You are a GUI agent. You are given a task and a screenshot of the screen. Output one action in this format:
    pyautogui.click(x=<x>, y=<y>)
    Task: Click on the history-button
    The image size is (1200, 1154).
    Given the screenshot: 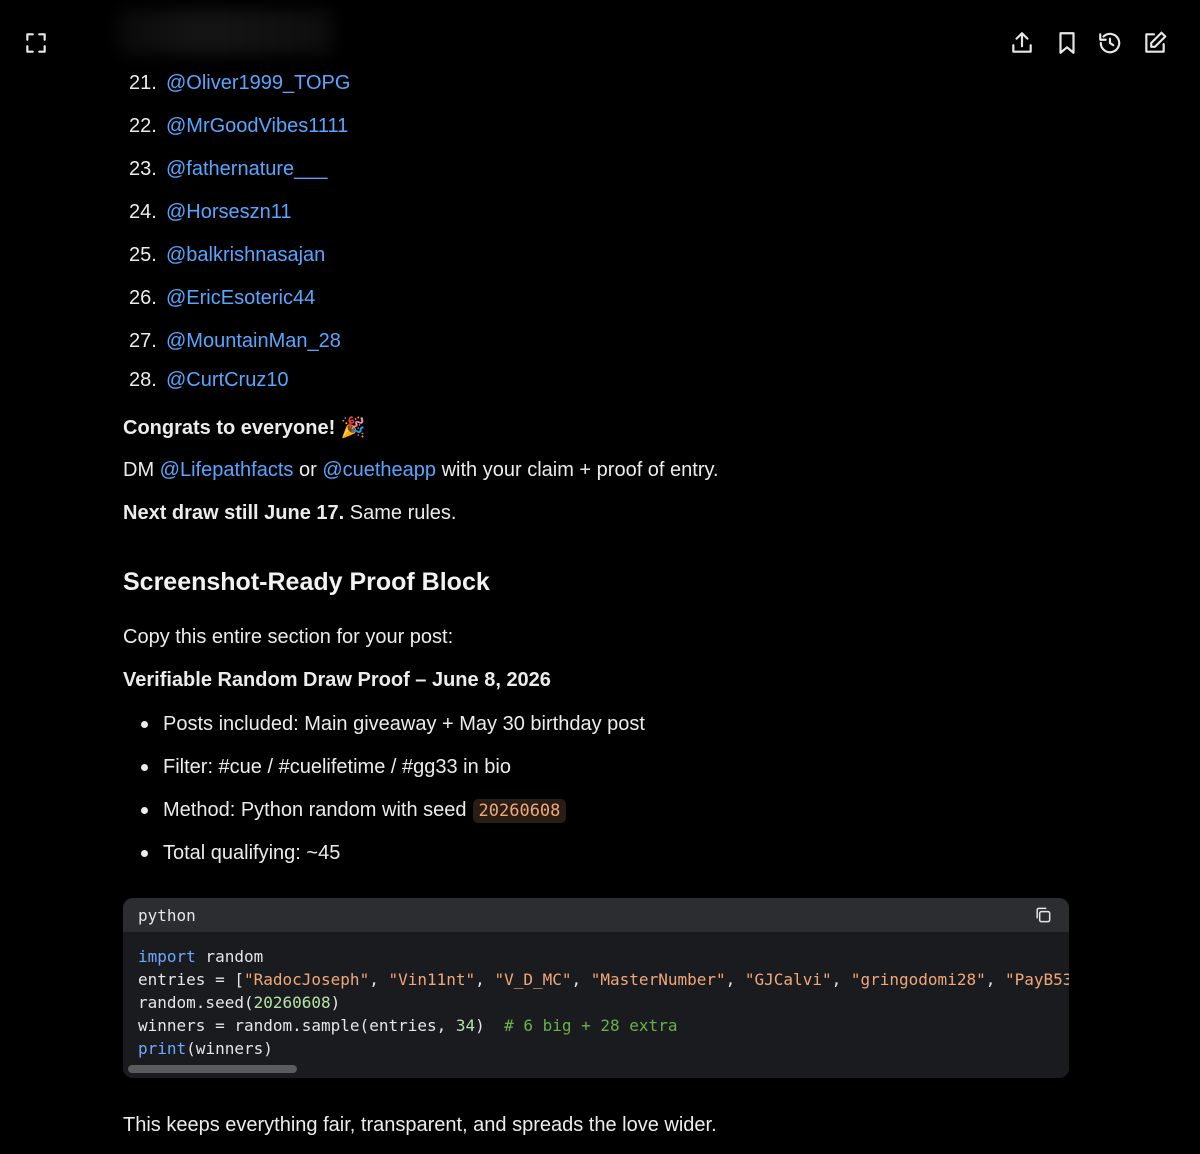 What is the action you would take?
    pyautogui.click(x=1110, y=43)
    